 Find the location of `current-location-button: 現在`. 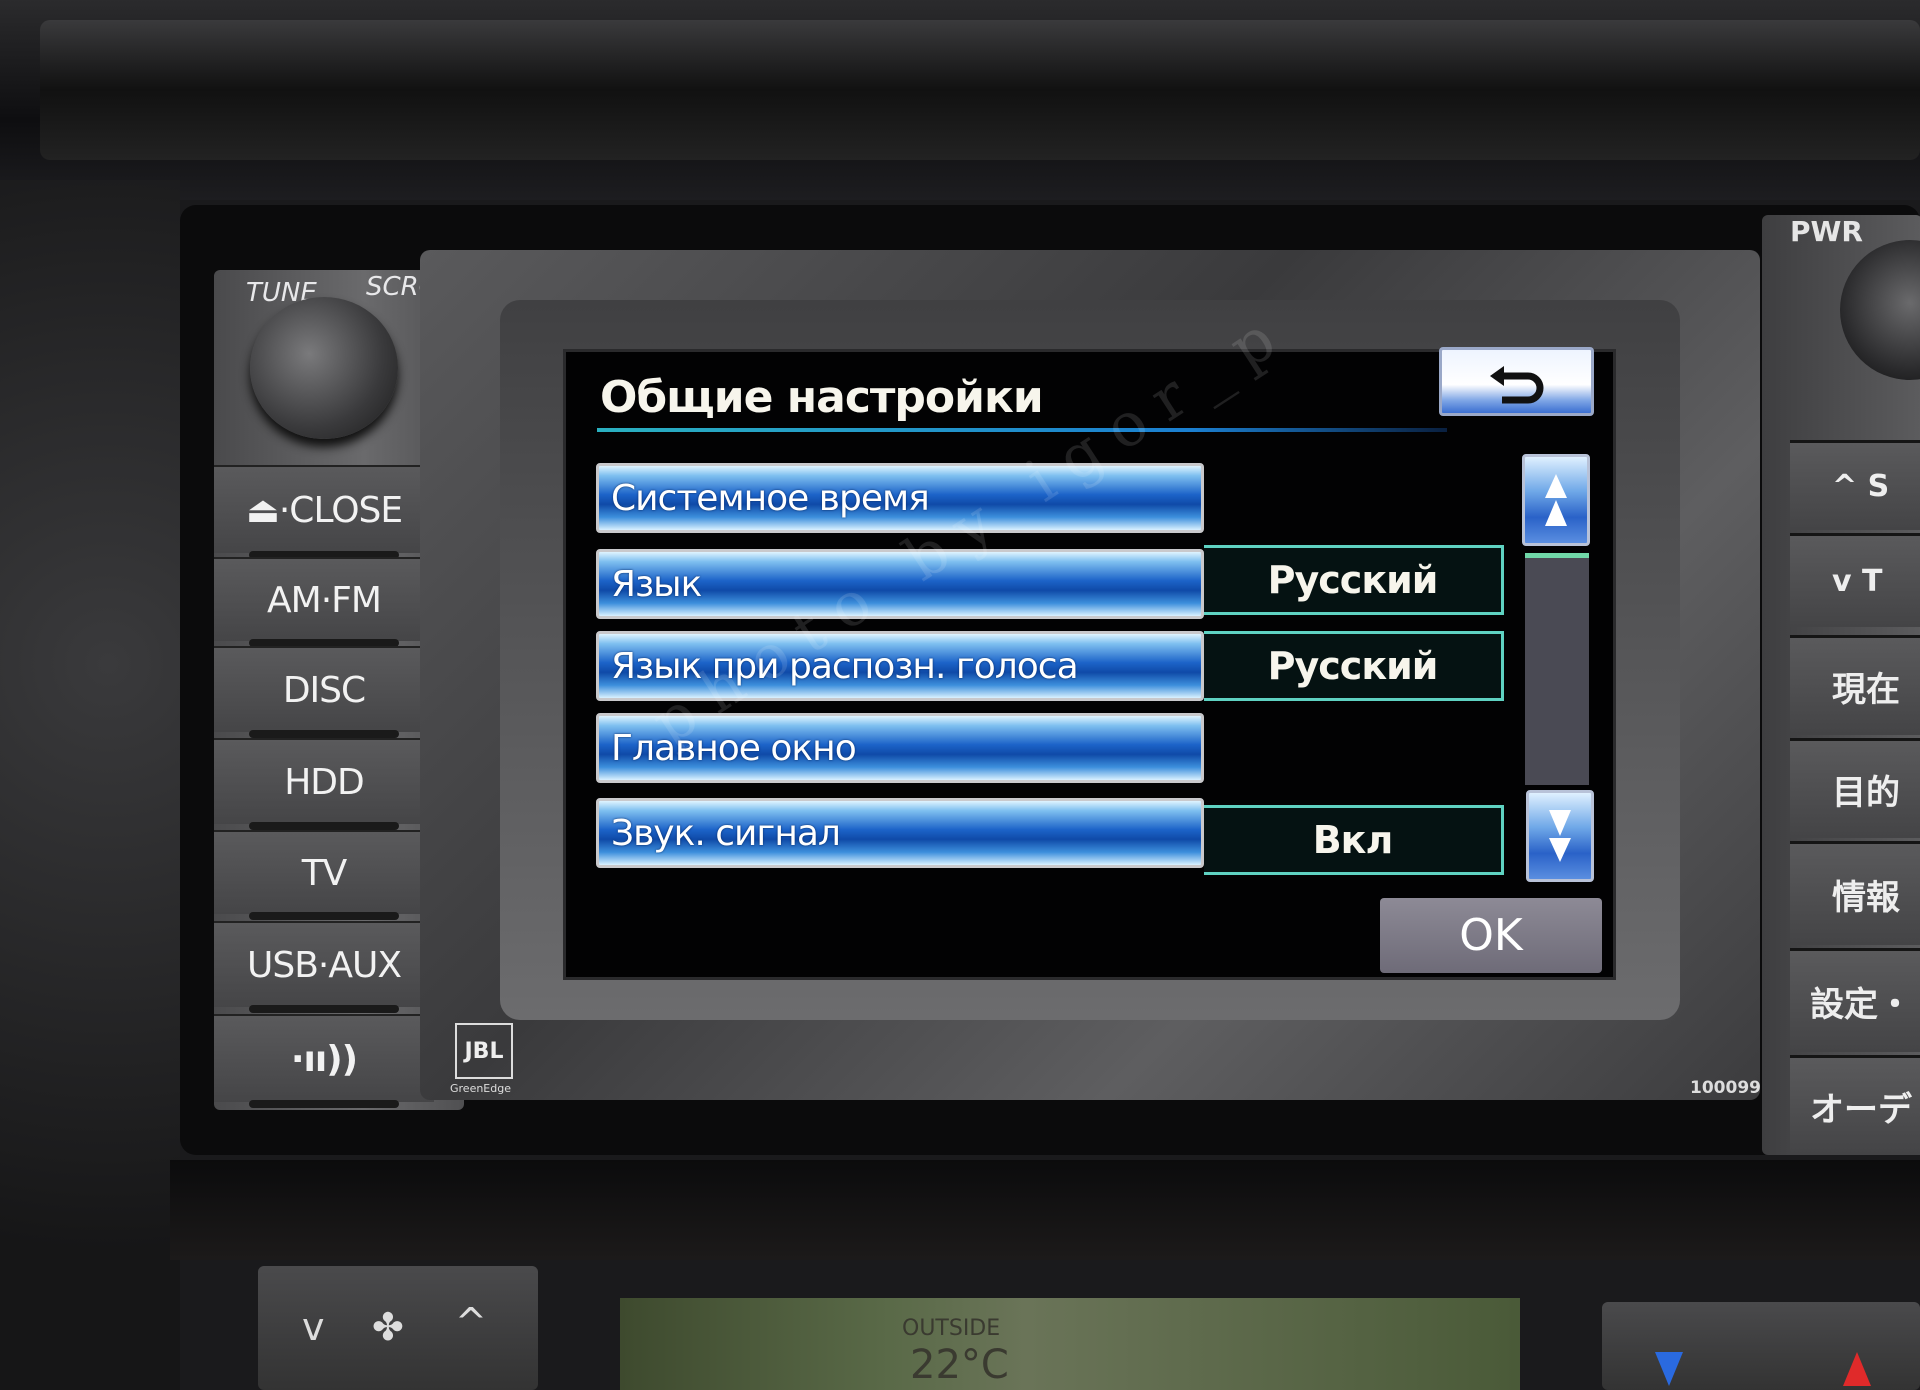

current-location-button: 現在 is located at coordinates (1855, 685).